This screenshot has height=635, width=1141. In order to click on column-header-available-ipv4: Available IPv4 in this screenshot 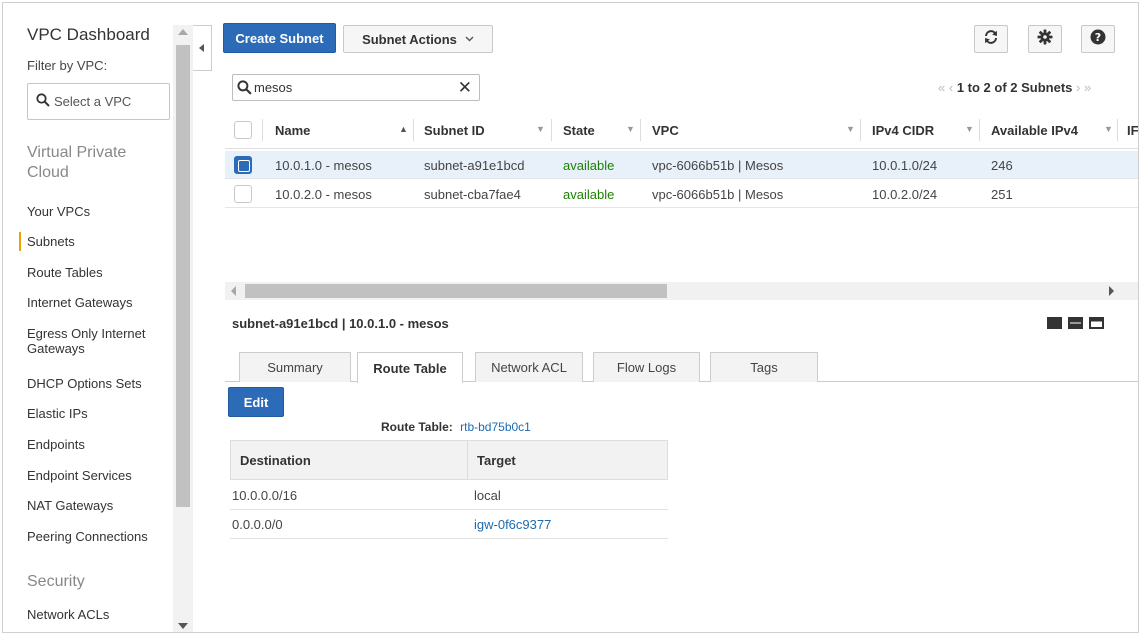, I will do `click(1047, 130)`.